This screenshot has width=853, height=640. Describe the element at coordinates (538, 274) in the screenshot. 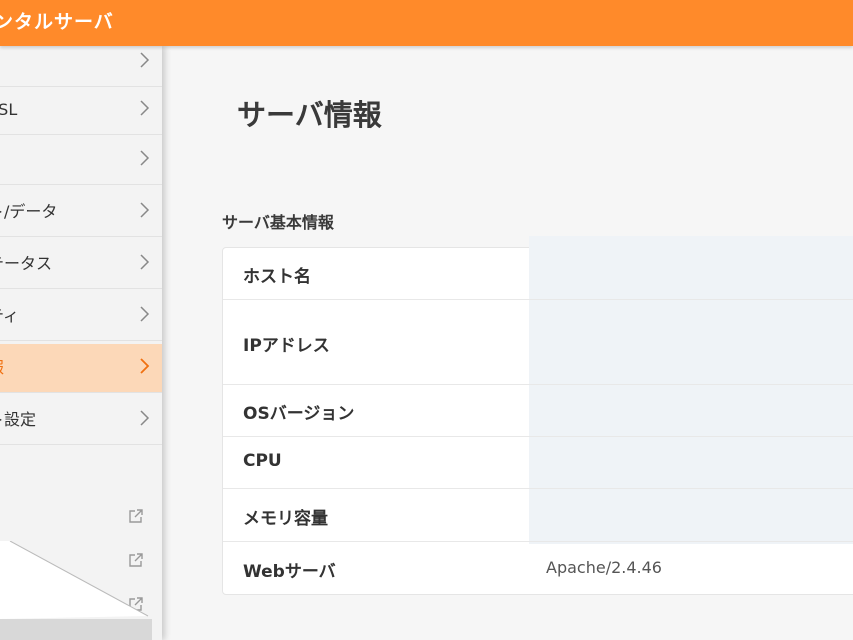

I see `table-row: ホスト名` at that location.